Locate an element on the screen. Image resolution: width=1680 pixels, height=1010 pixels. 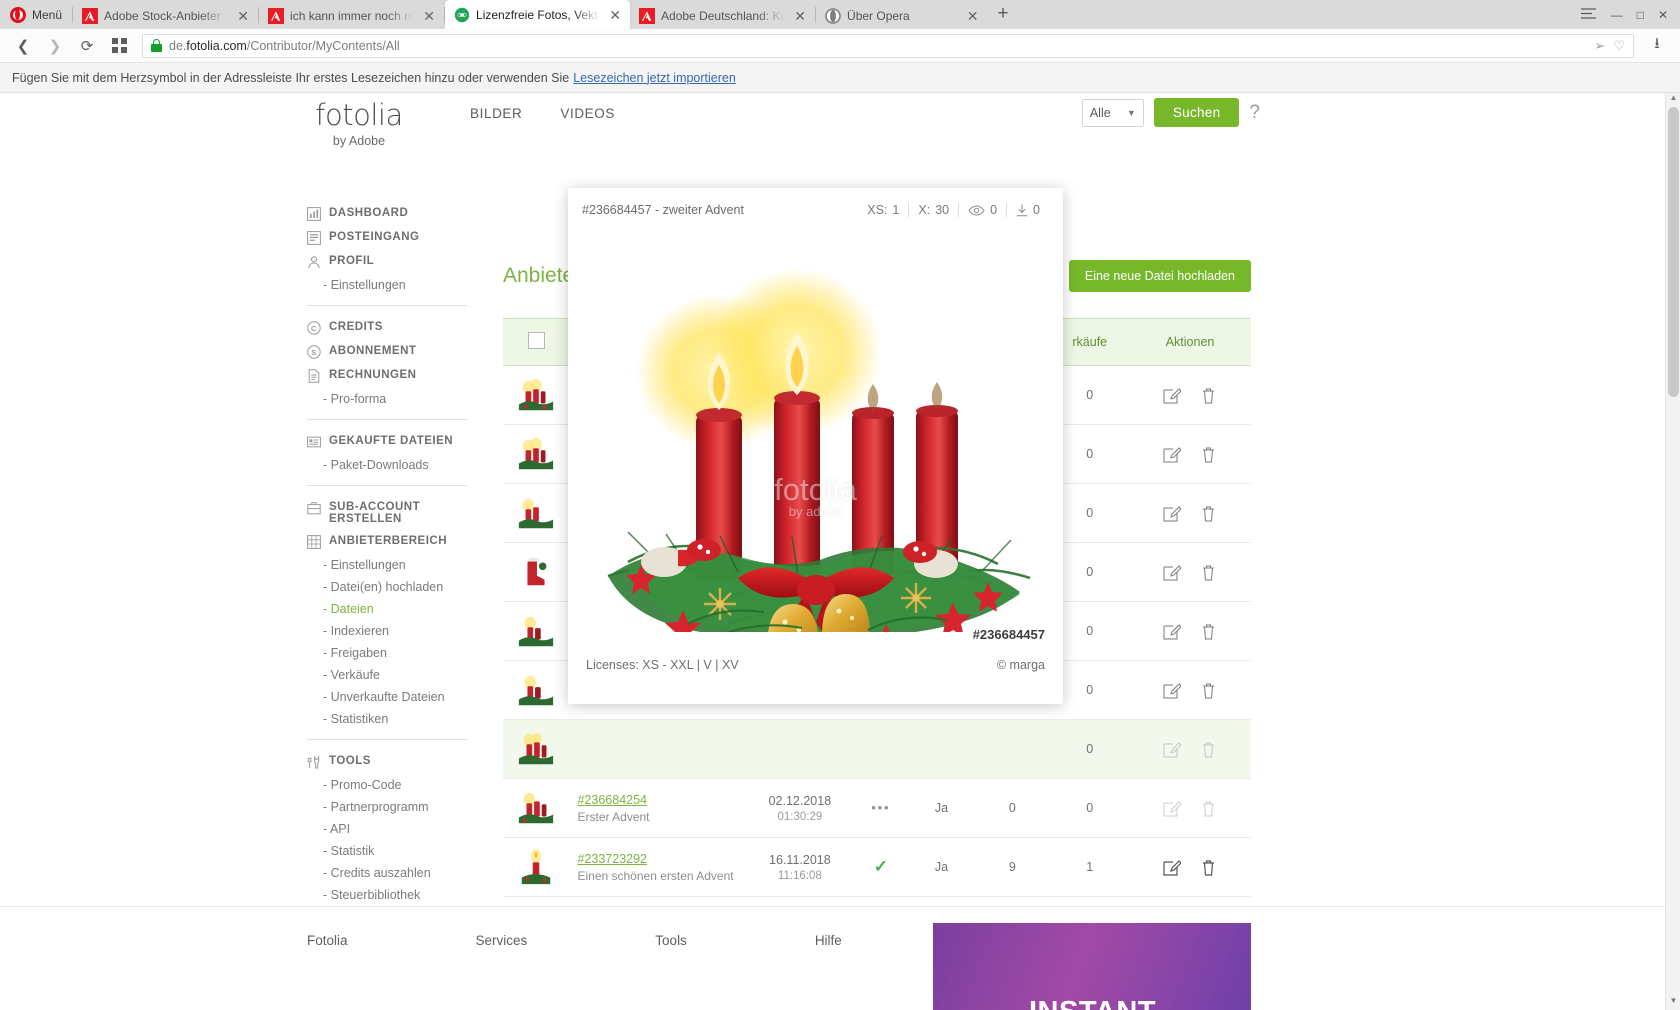
table-row-selected: 0 is located at coordinates (877, 749).